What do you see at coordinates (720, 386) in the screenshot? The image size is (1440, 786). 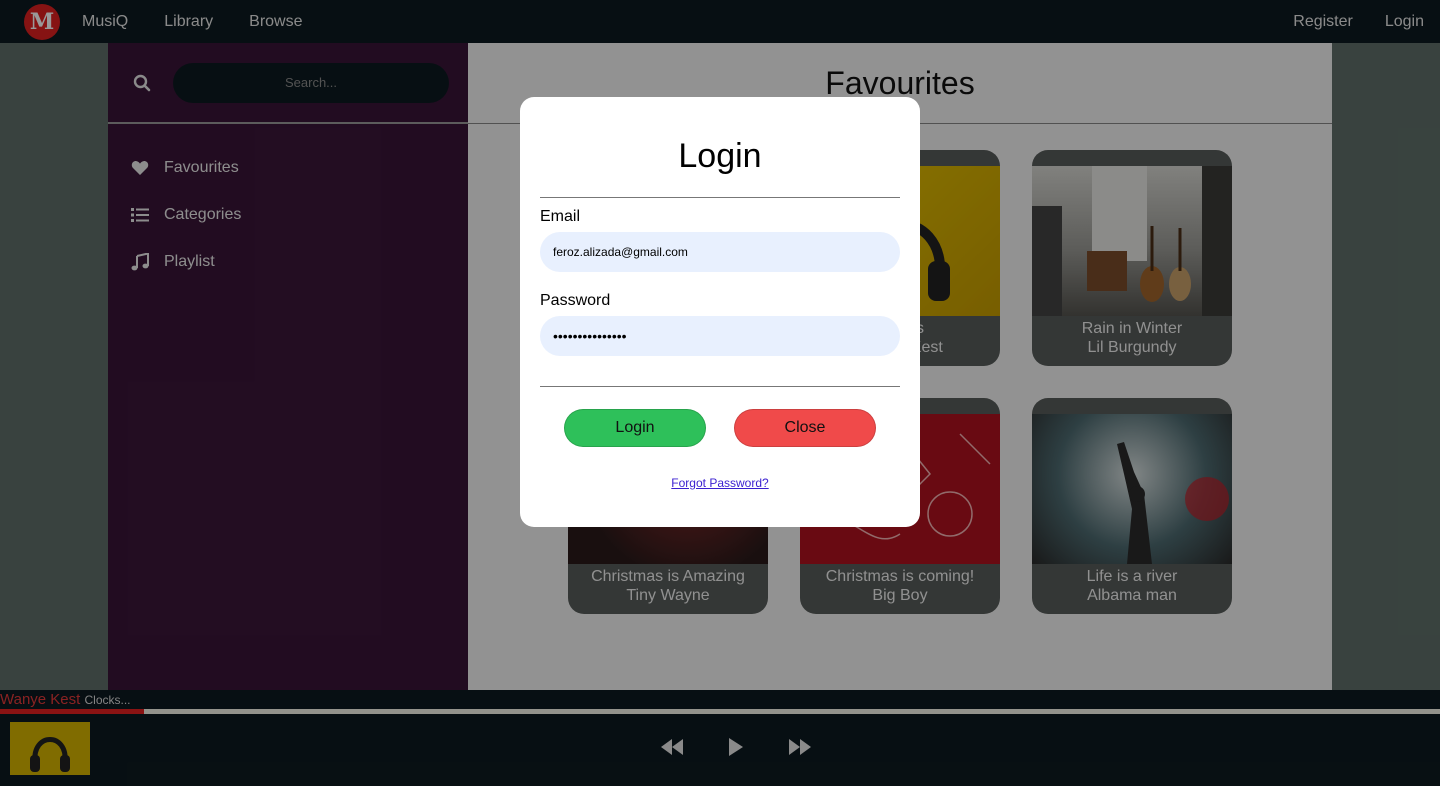 I see `modal-divider` at bounding box center [720, 386].